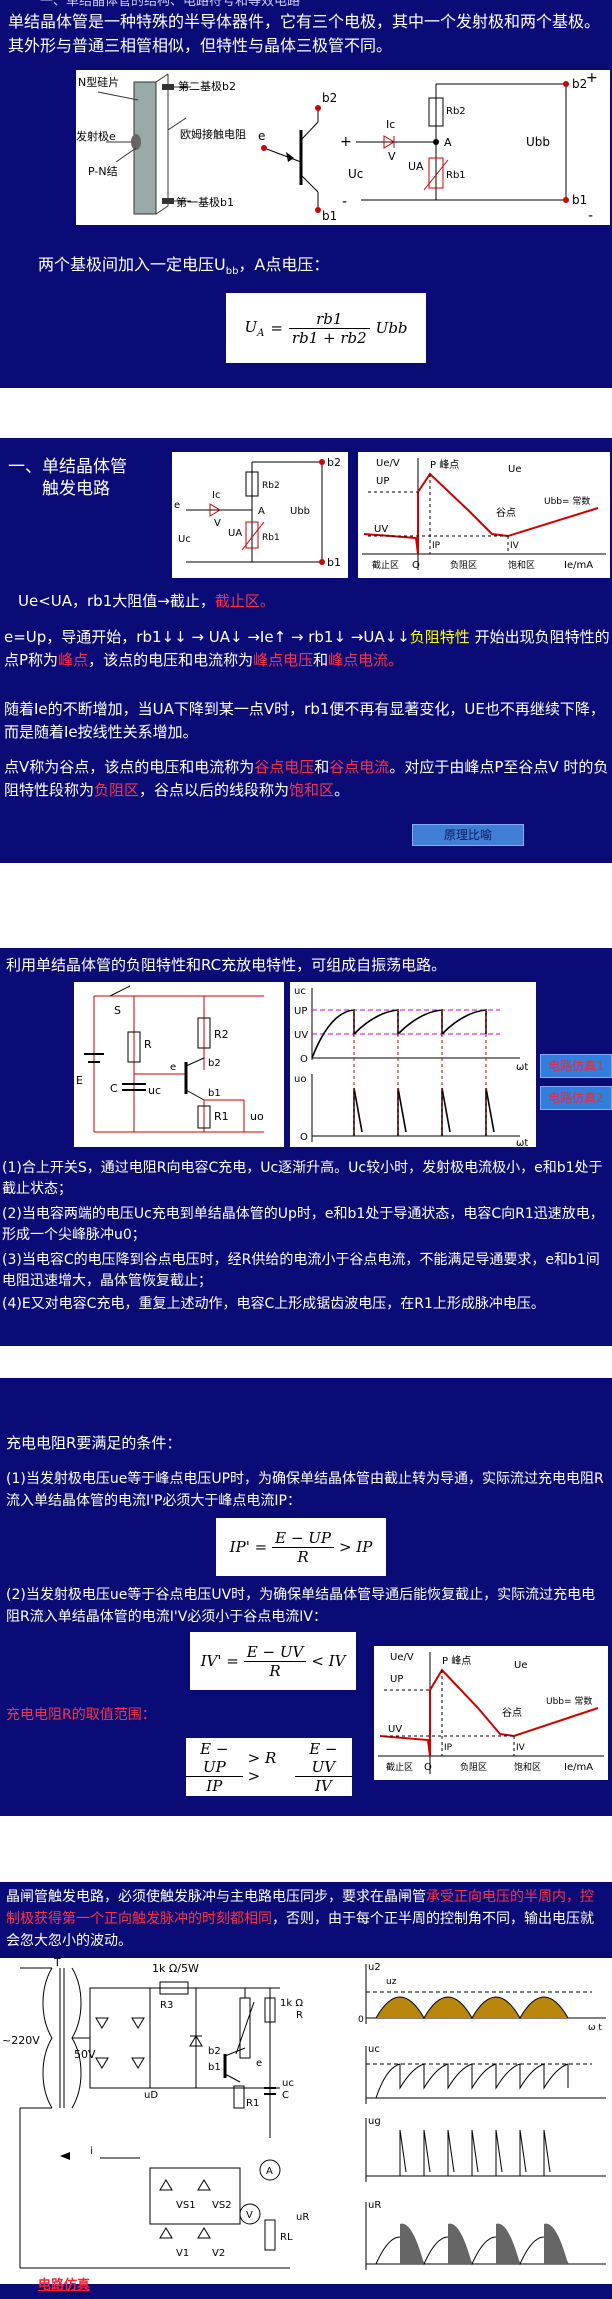  Describe the element at coordinates (166, 2005) in the screenshot. I see `s5c-r3n: R3` at that location.